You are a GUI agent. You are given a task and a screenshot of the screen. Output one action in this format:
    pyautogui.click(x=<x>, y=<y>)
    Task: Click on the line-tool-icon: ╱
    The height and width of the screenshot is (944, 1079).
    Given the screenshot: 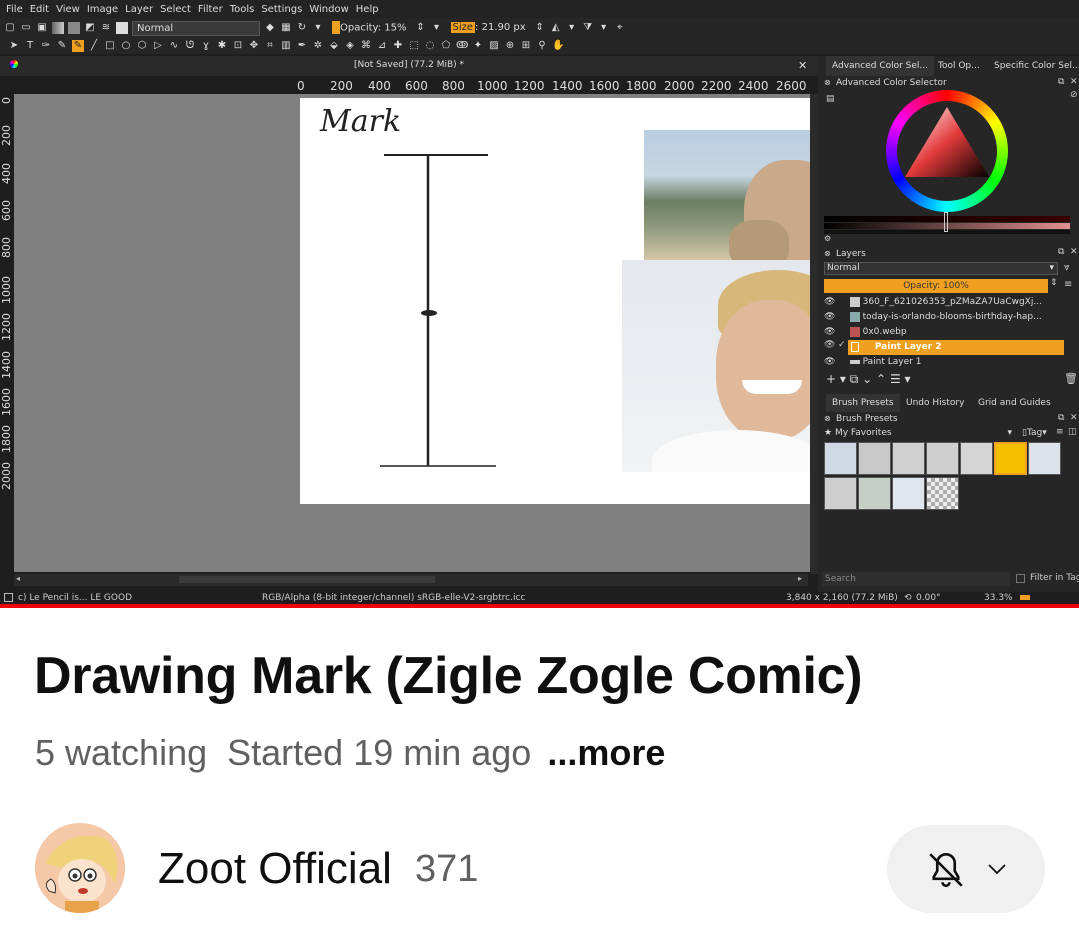 What is the action you would take?
    pyautogui.click(x=94, y=46)
    